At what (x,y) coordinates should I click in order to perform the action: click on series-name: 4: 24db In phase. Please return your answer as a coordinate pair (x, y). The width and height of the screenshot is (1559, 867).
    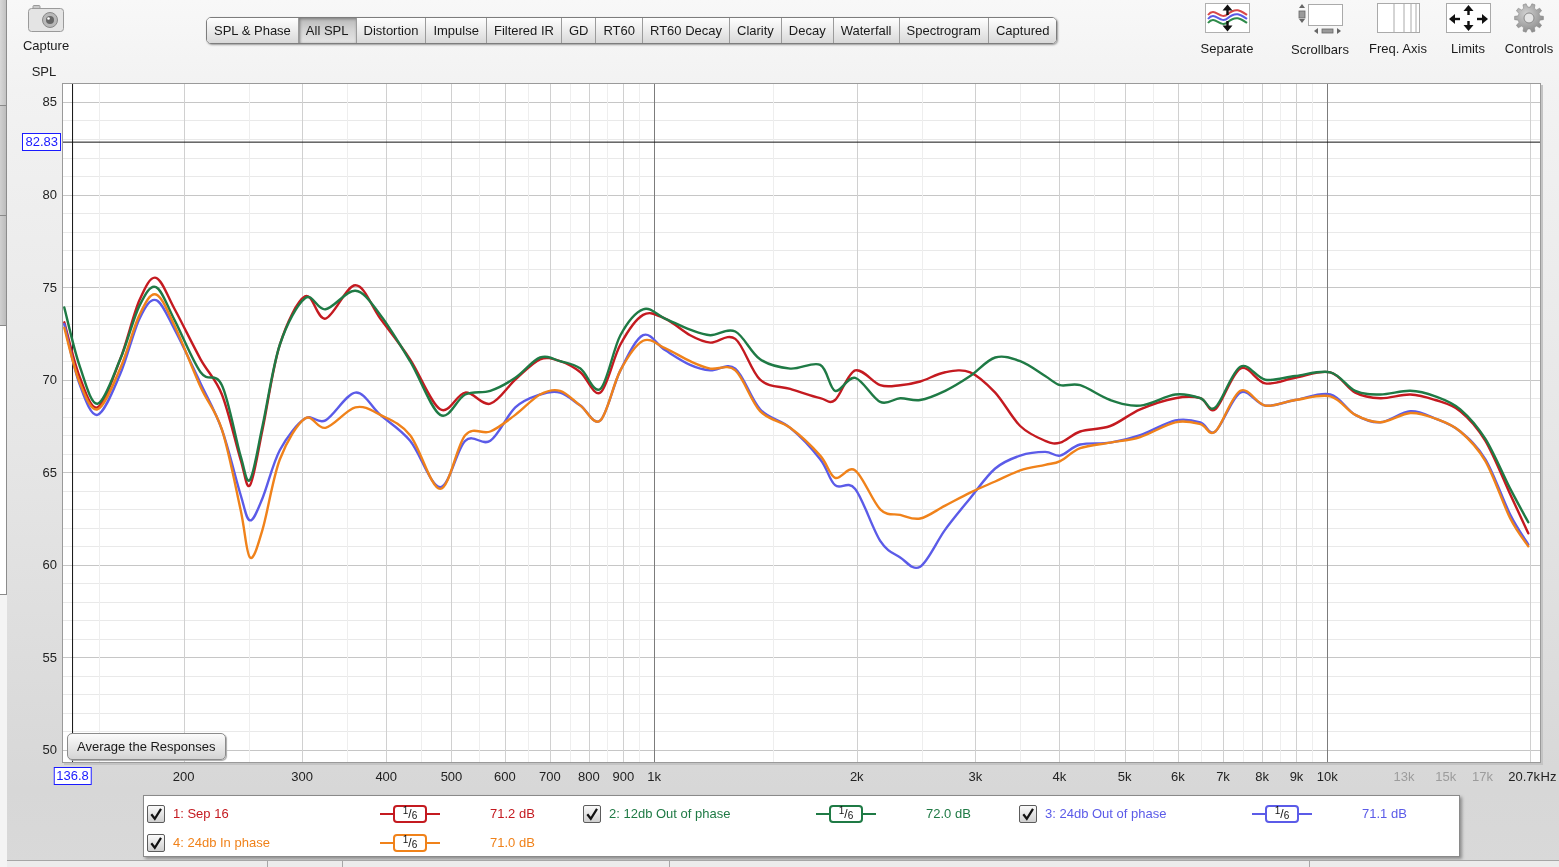
    Looking at the image, I should click on (221, 842).